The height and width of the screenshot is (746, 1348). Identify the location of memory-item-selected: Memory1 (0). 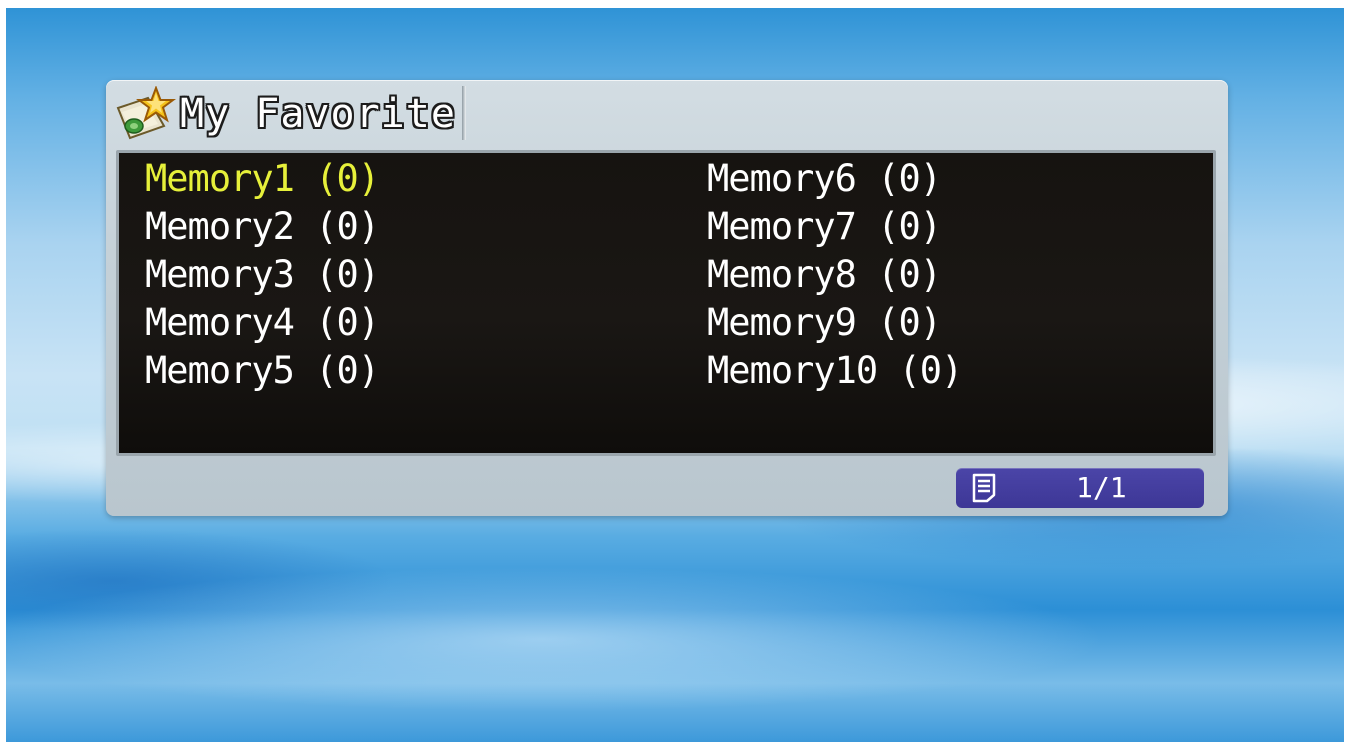
(262, 179).